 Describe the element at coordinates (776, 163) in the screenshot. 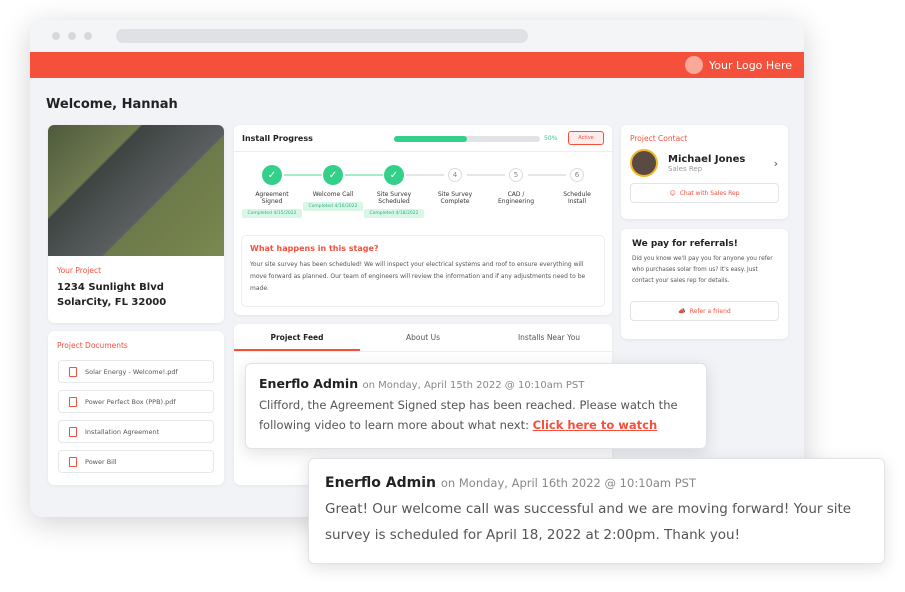

I see `chevron-right-icon: ›` at that location.